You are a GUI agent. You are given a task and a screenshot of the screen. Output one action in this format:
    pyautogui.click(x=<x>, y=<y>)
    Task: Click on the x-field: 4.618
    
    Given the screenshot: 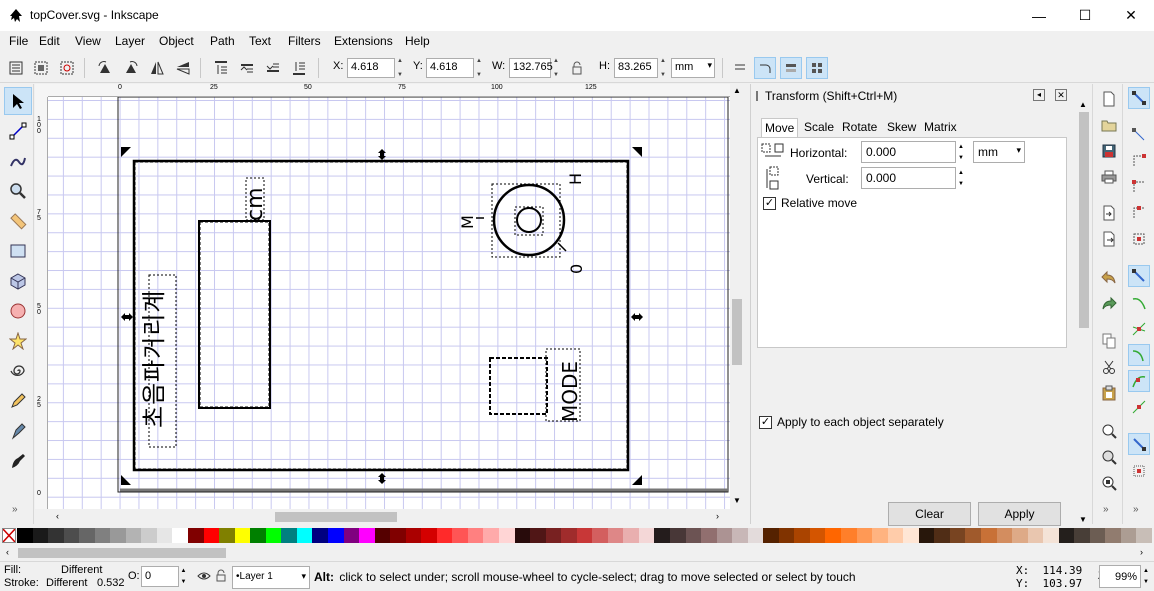 What is the action you would take?
    pyautogui.click(x=371, y=68)
    